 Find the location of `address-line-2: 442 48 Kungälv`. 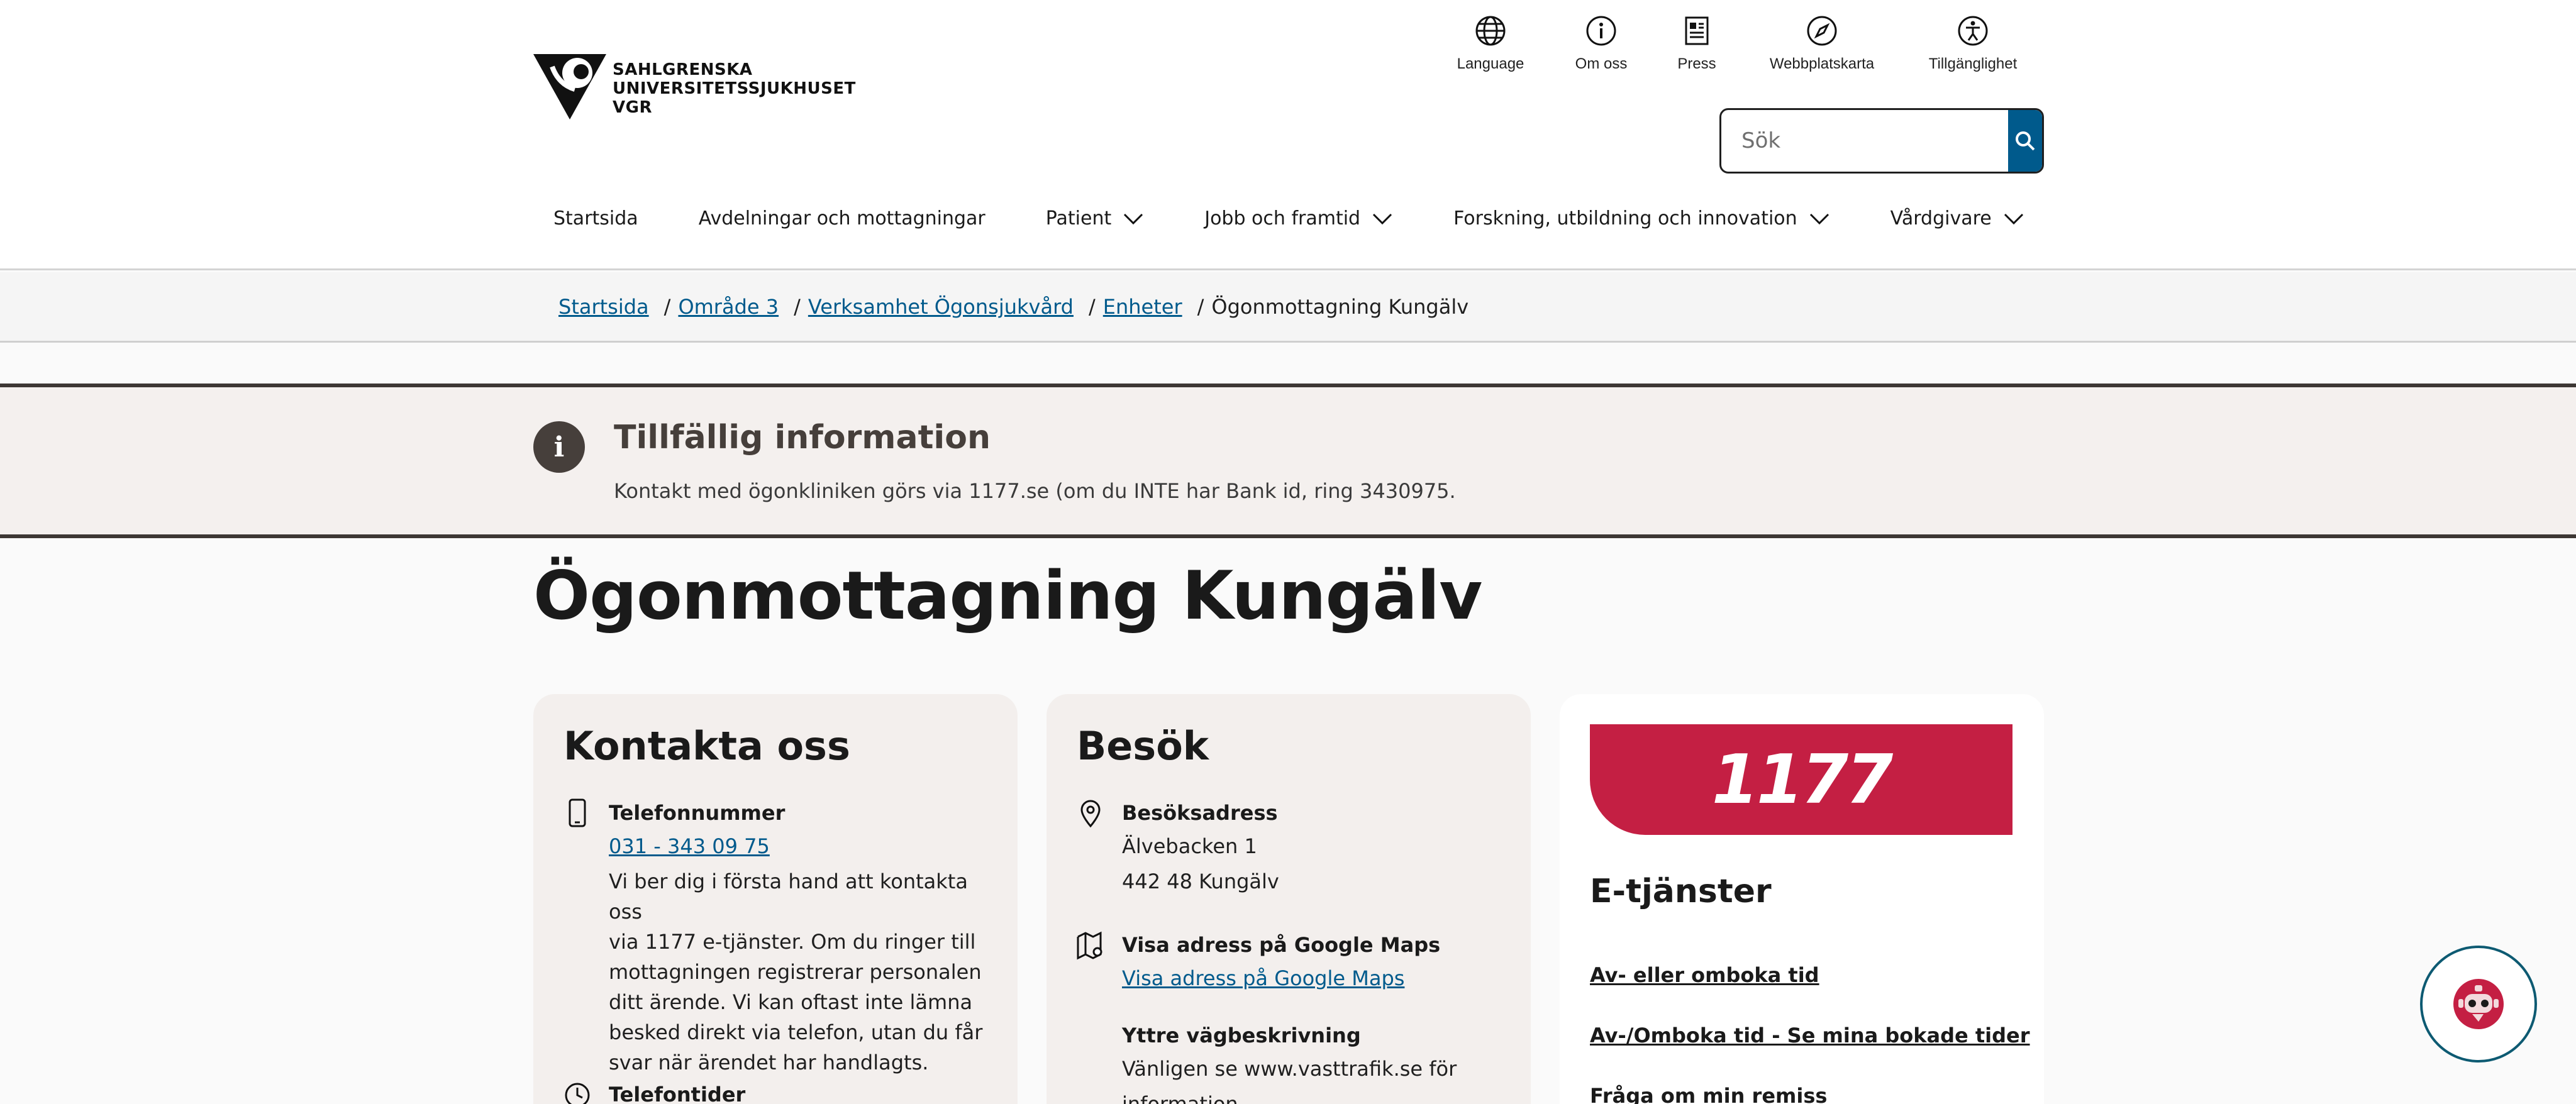

address-line-2: 442 48 Kungälv is located at coordinates (1200, 881).